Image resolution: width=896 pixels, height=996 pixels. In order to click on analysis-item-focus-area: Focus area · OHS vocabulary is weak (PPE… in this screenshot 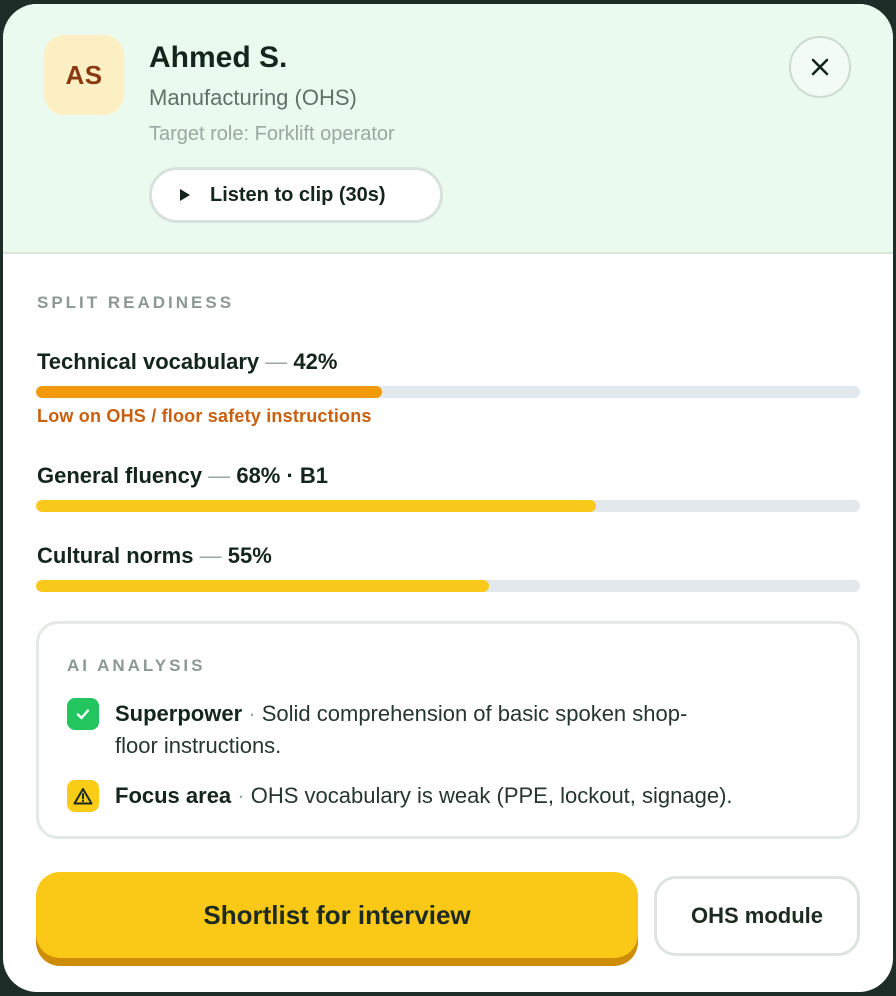, I will do `click(400, 796)`.